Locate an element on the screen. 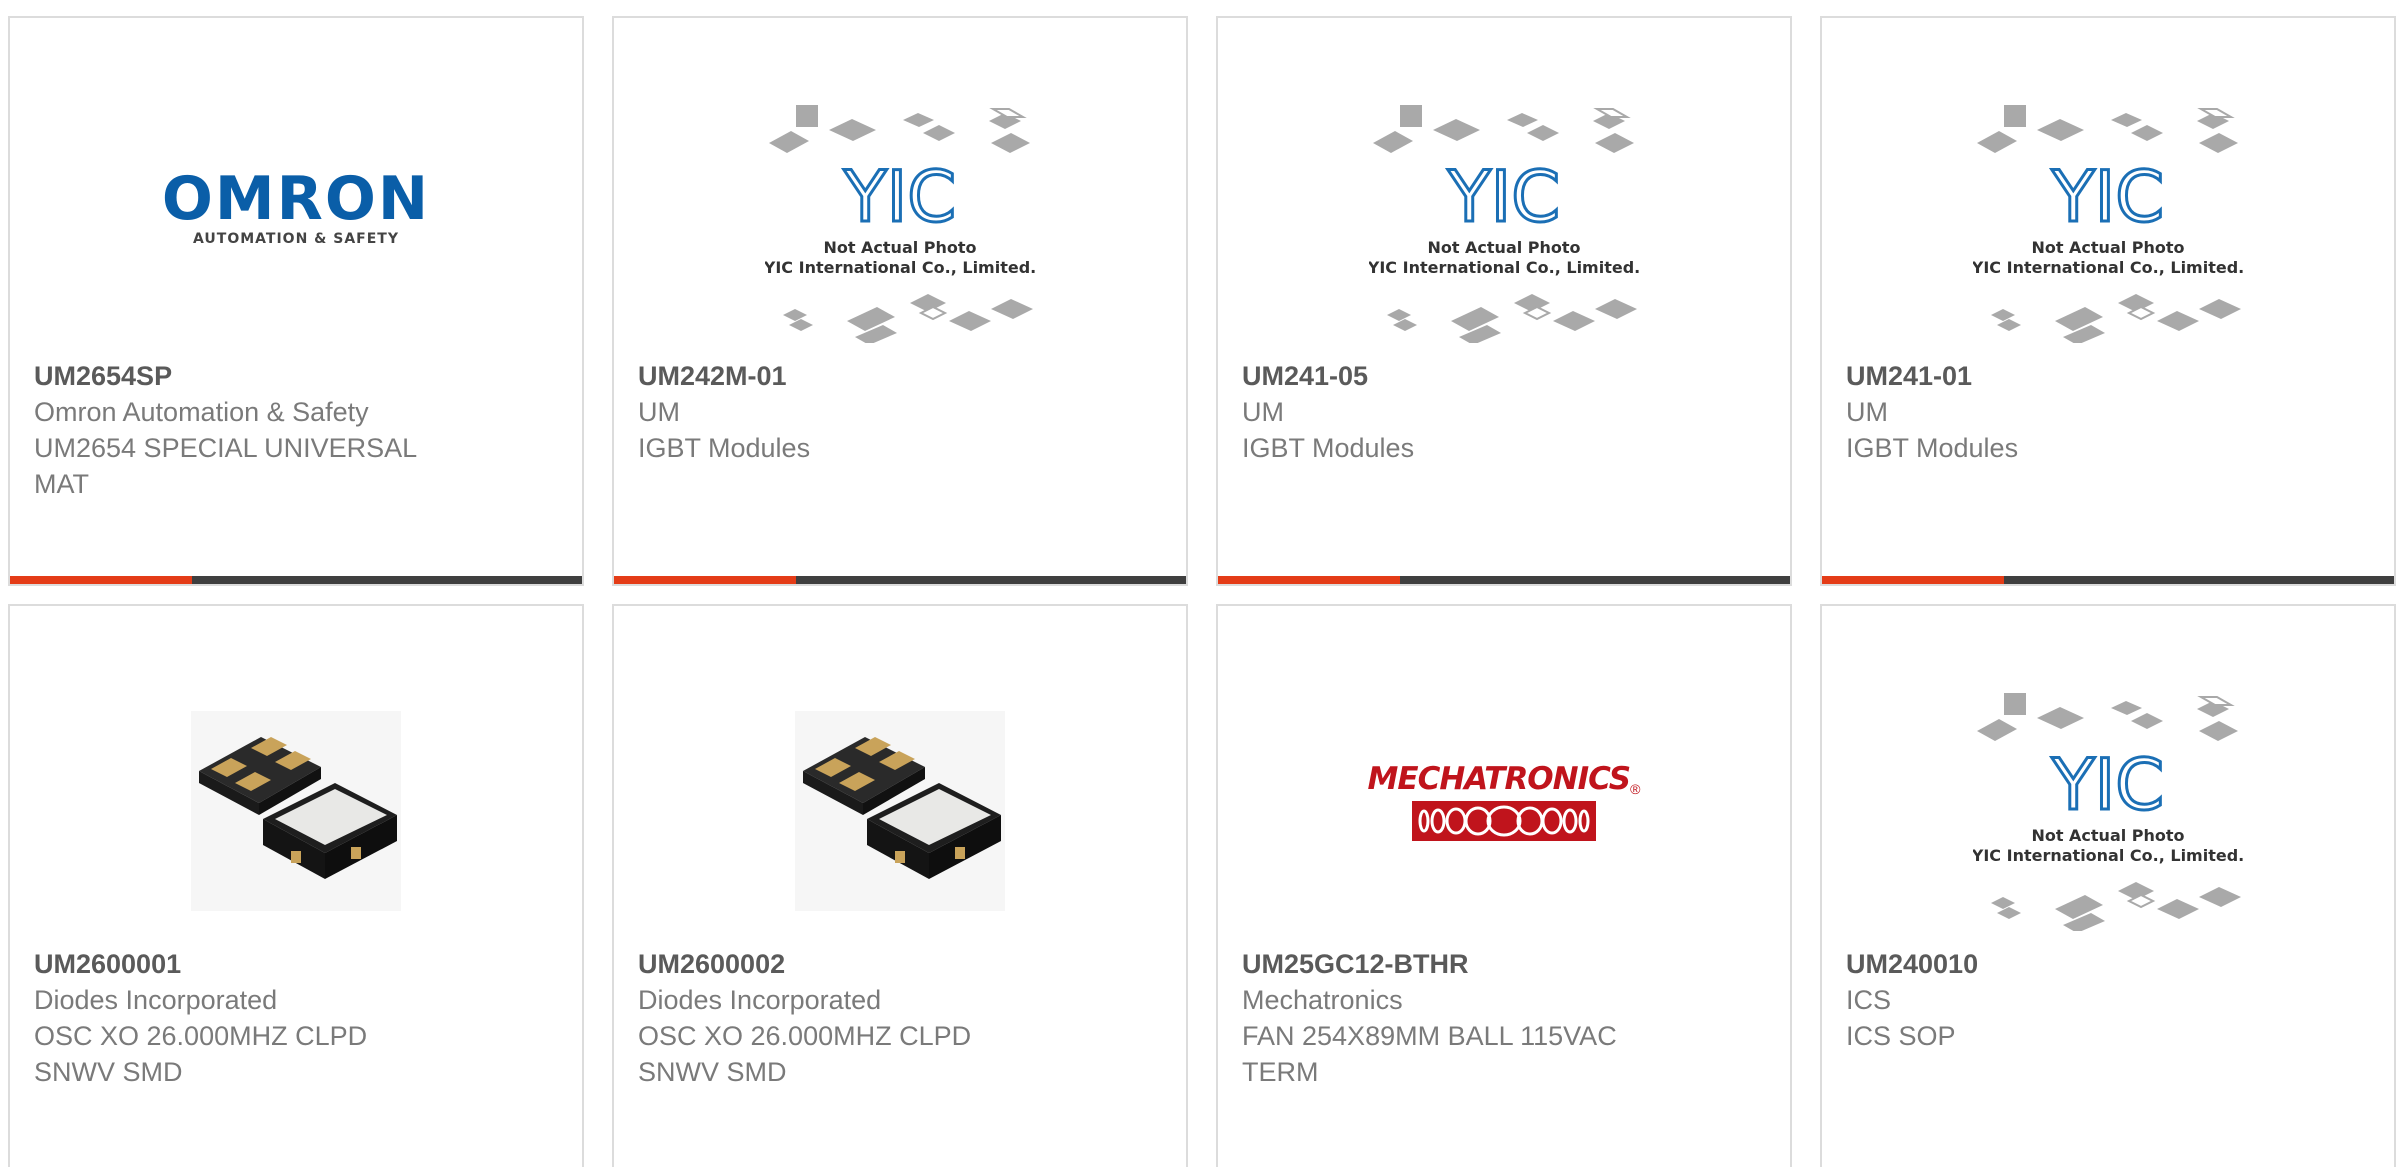 The image size is (2400, 1167). part-number-link: UM241-01 is located at coordinates (2110, 376).